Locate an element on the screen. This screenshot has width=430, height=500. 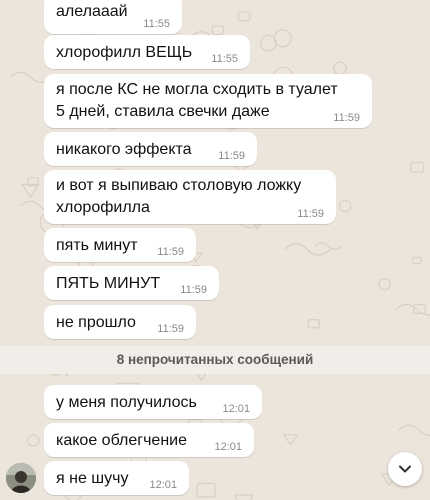
chevron-down-icon is located at coordinates (405, 469).